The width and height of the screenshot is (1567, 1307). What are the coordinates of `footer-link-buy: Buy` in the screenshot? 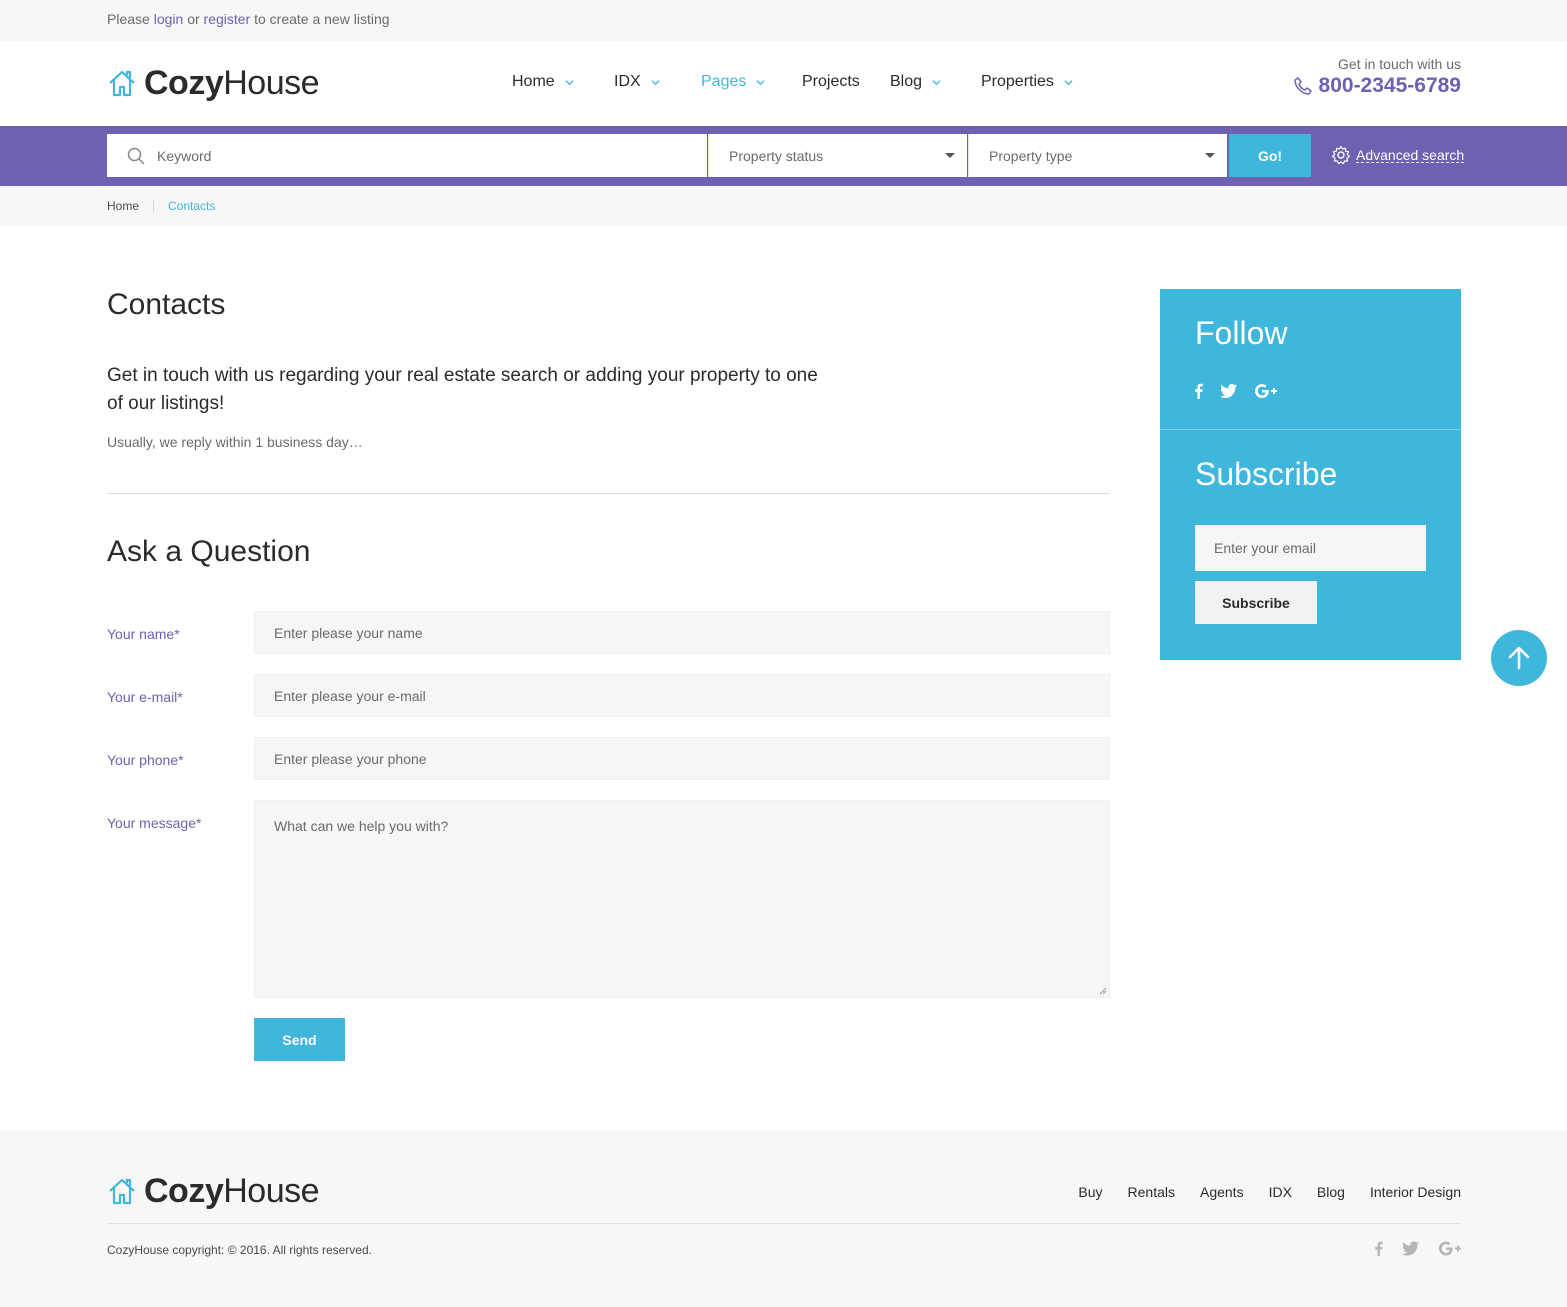 It's located at (1090, 1192).